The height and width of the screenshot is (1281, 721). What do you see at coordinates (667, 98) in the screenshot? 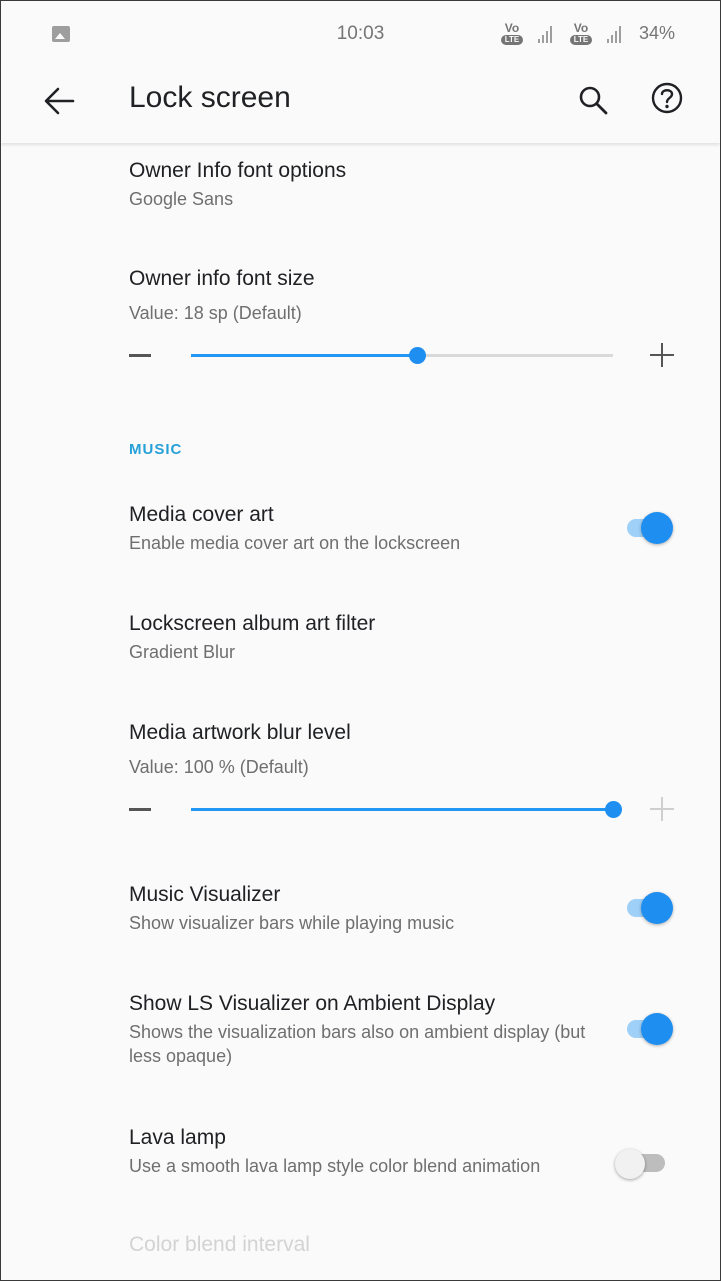
I see `help-icon` at bounding box center [667, 98].